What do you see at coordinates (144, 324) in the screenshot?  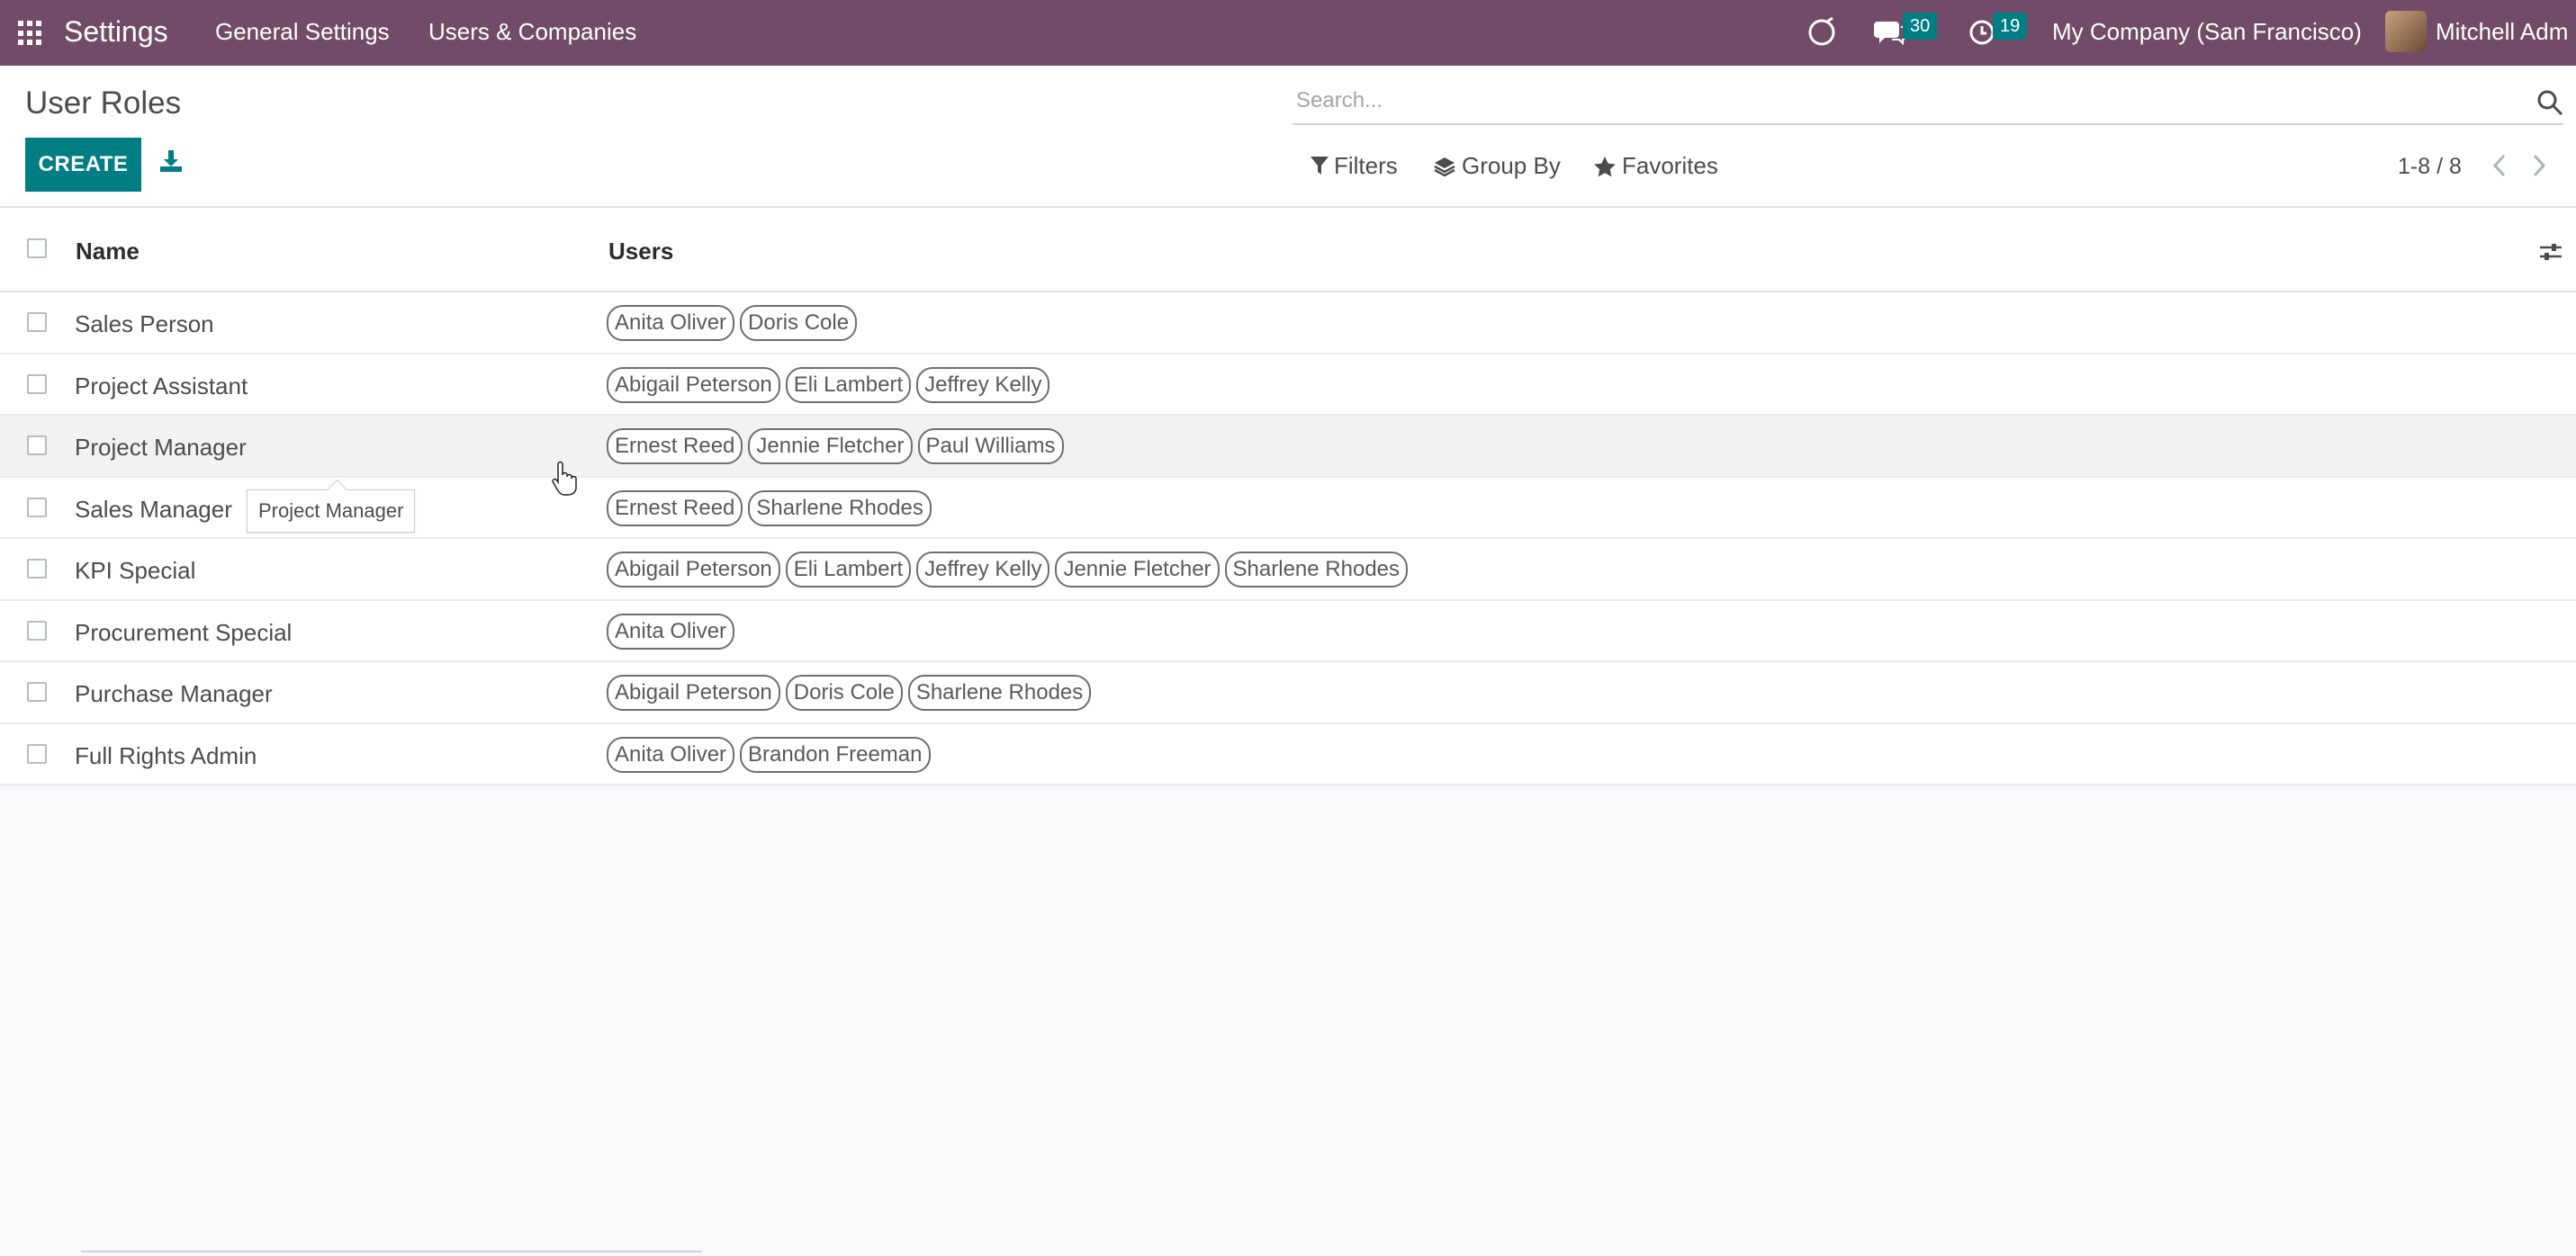 I see `role-name: Sales Person` at bounding box center [144, 324].